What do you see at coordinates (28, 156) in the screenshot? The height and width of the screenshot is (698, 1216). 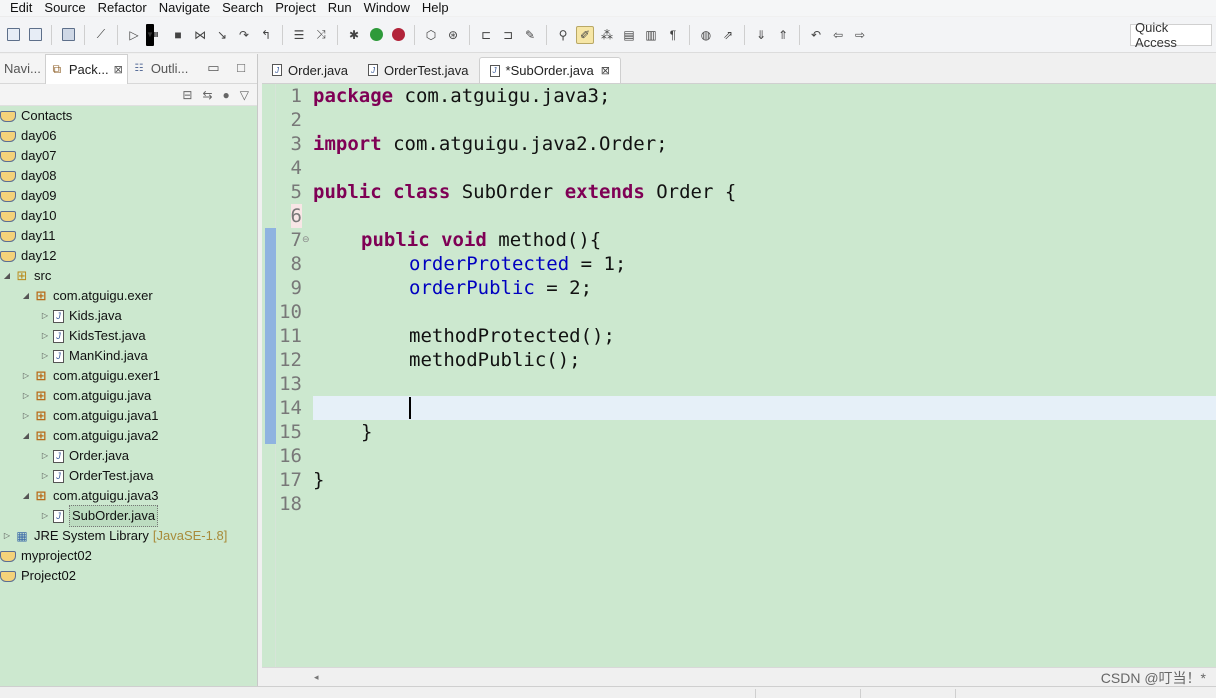 I see `tree-item-day07: day07` at bounding box center [28, 156].